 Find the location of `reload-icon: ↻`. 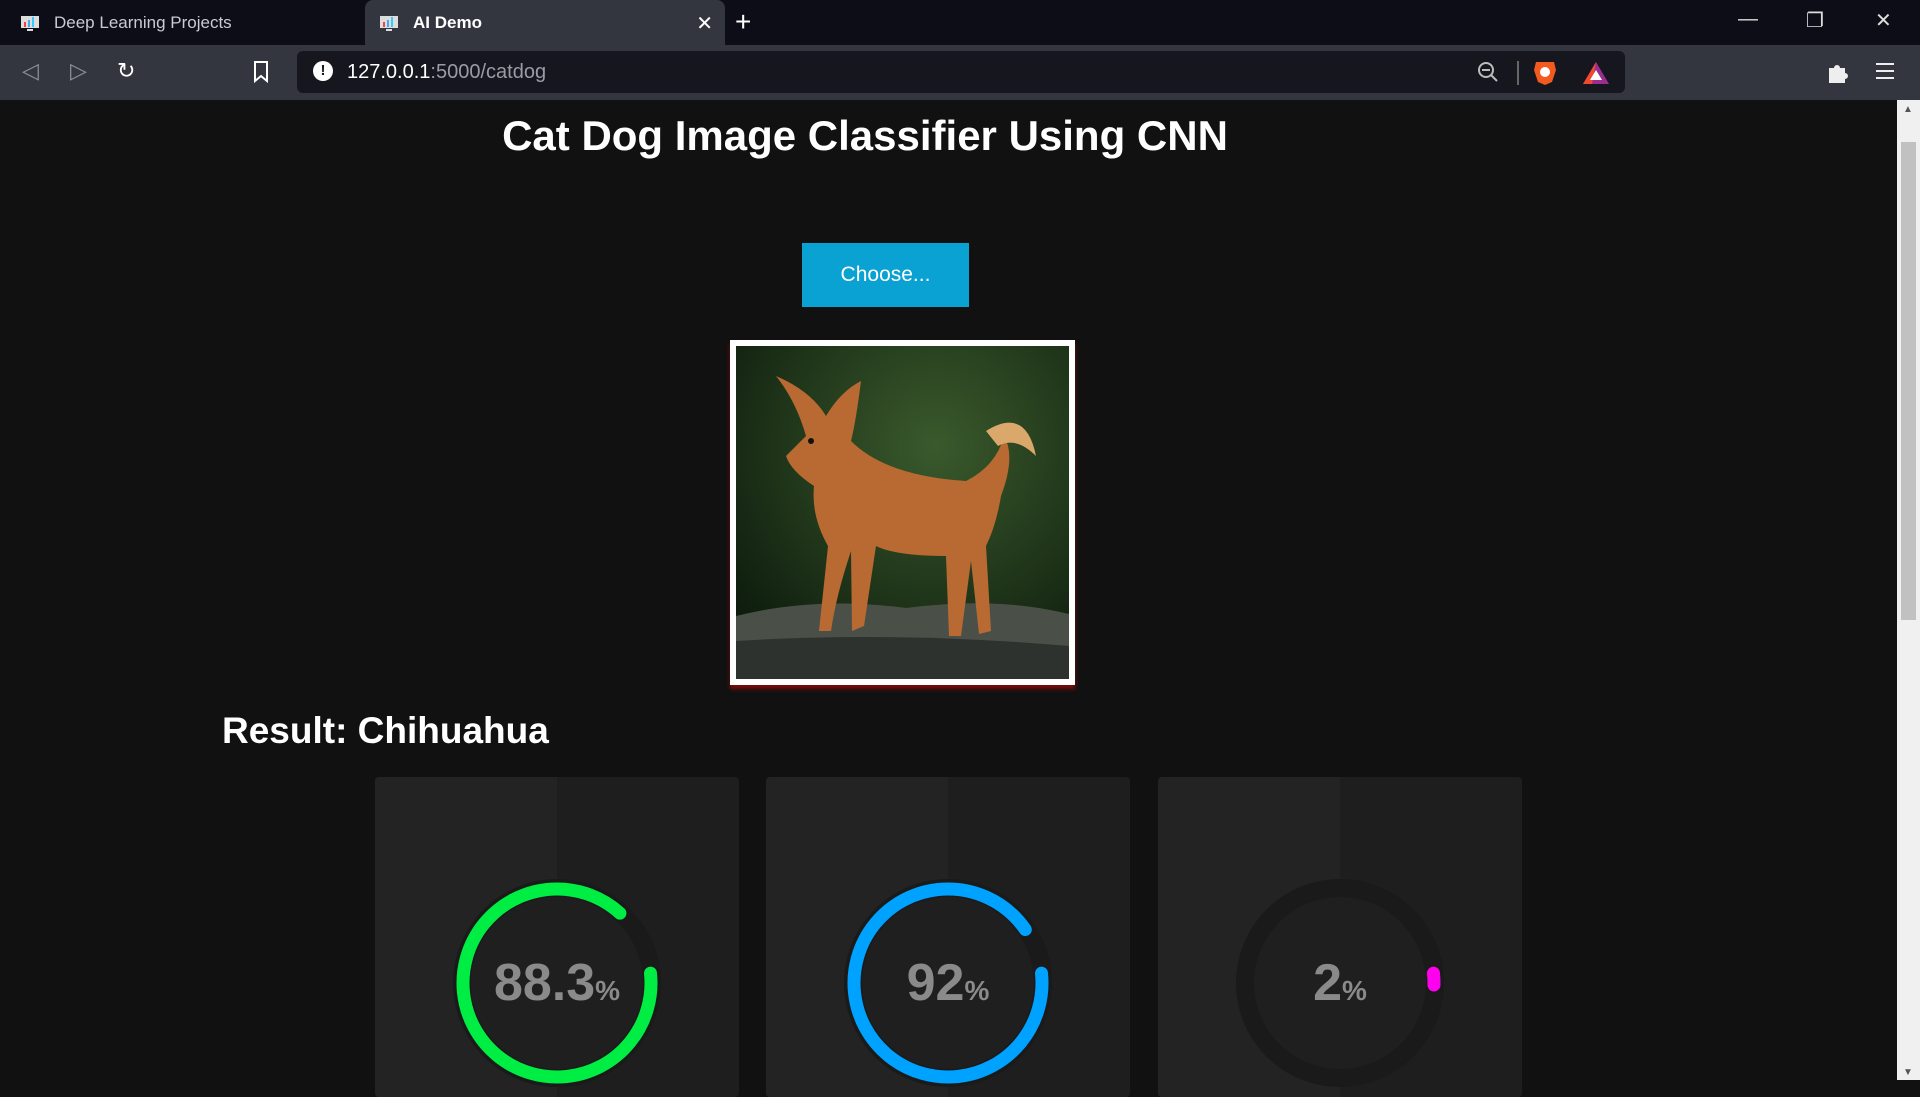

reload-icon: ↻ is located at coordinates (126, 71).